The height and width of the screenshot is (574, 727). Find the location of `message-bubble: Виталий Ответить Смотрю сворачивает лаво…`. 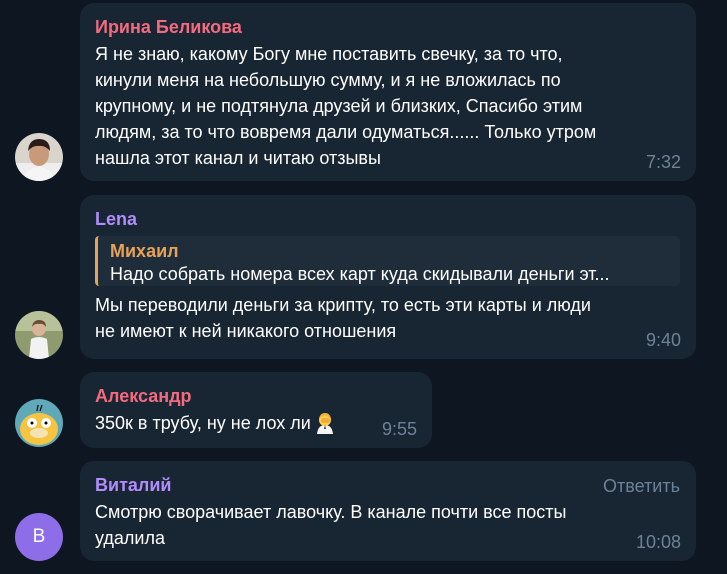

message-bubble: Виталий Ответить Смотрю сворачивает лаво… is located at coordinates (388, 511).